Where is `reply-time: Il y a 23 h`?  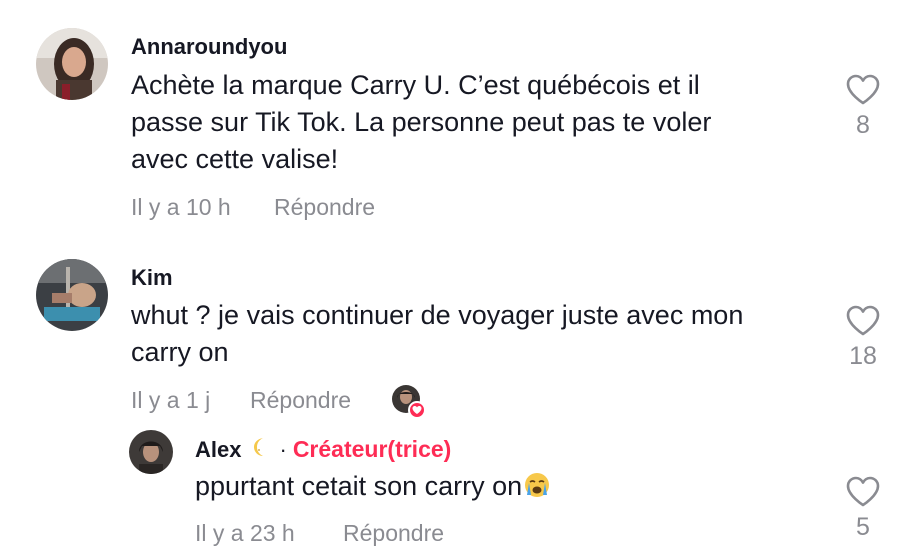
reply-time: Il y a 23 h is located at coordinates (245, 533).